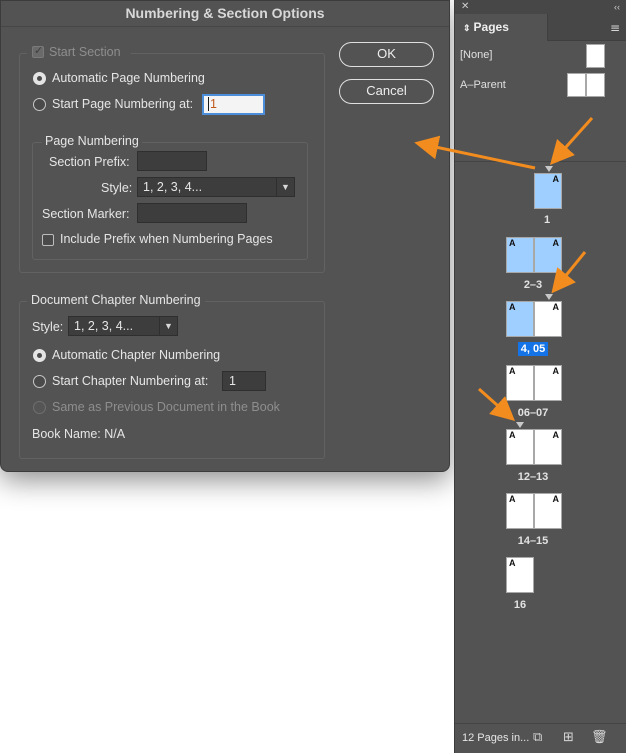 The width and height of the screenshot is (626, 753). What do you see at coordinates (212, 104) in the screenshot?
I see `start-page-numbering-value: 1` at bounding box center [212, 104].